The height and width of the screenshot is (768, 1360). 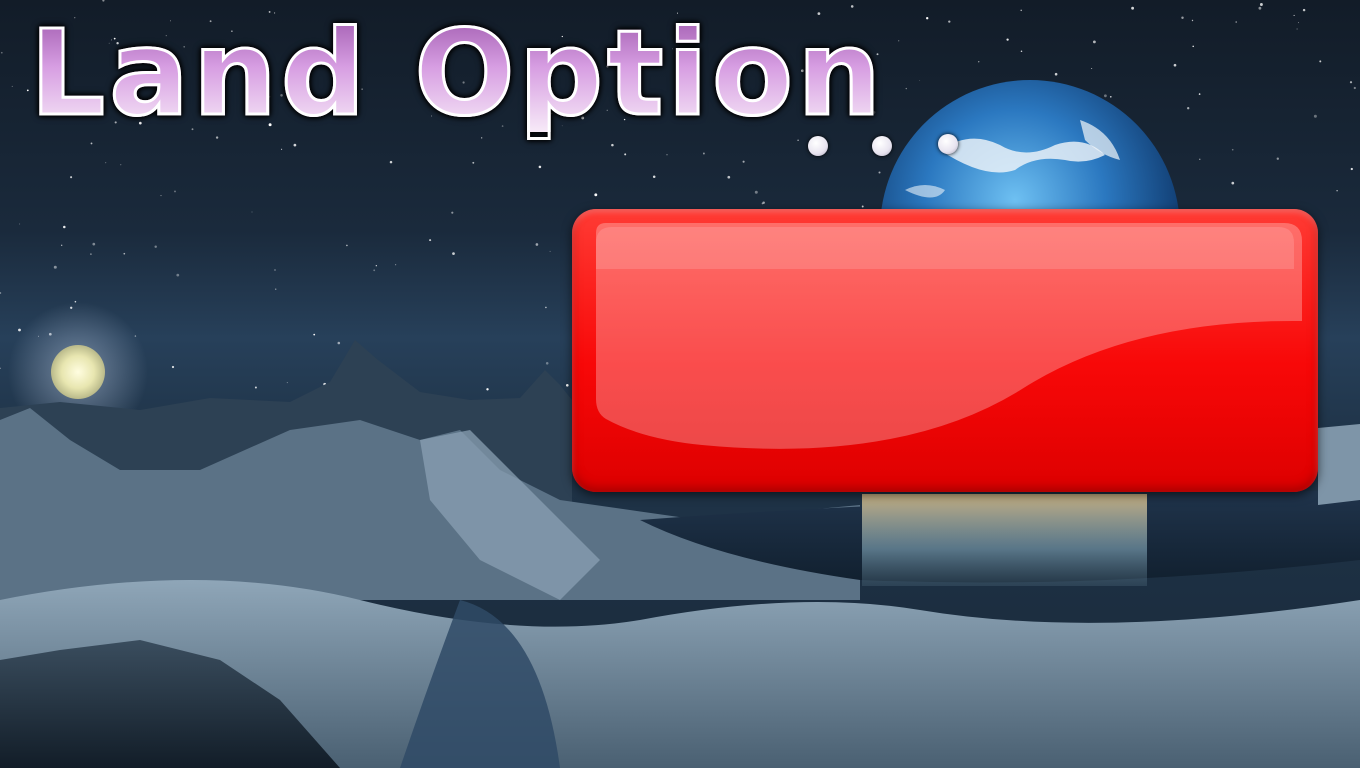 I want to click on planet-reflection, so click(x=1004, y=540).